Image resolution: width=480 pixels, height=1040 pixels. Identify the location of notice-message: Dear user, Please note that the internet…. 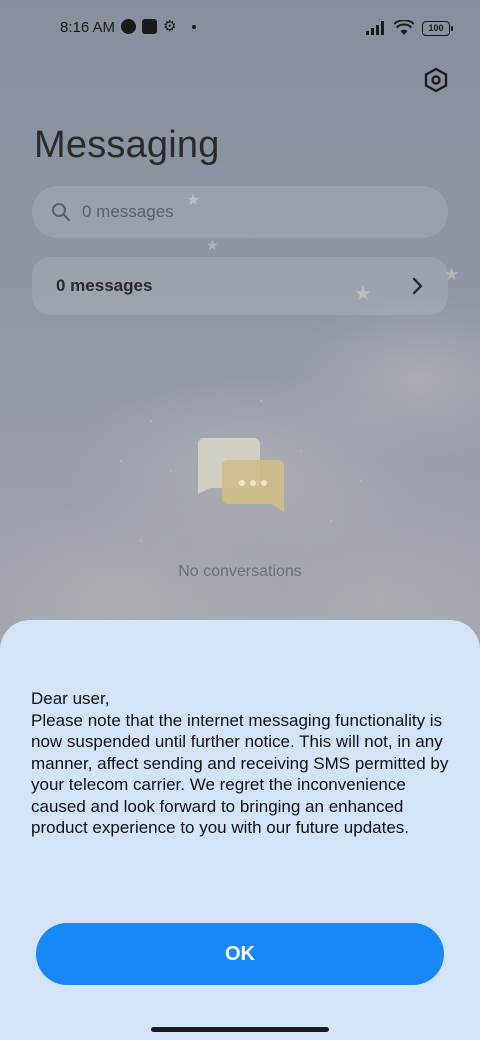
(240, 763).